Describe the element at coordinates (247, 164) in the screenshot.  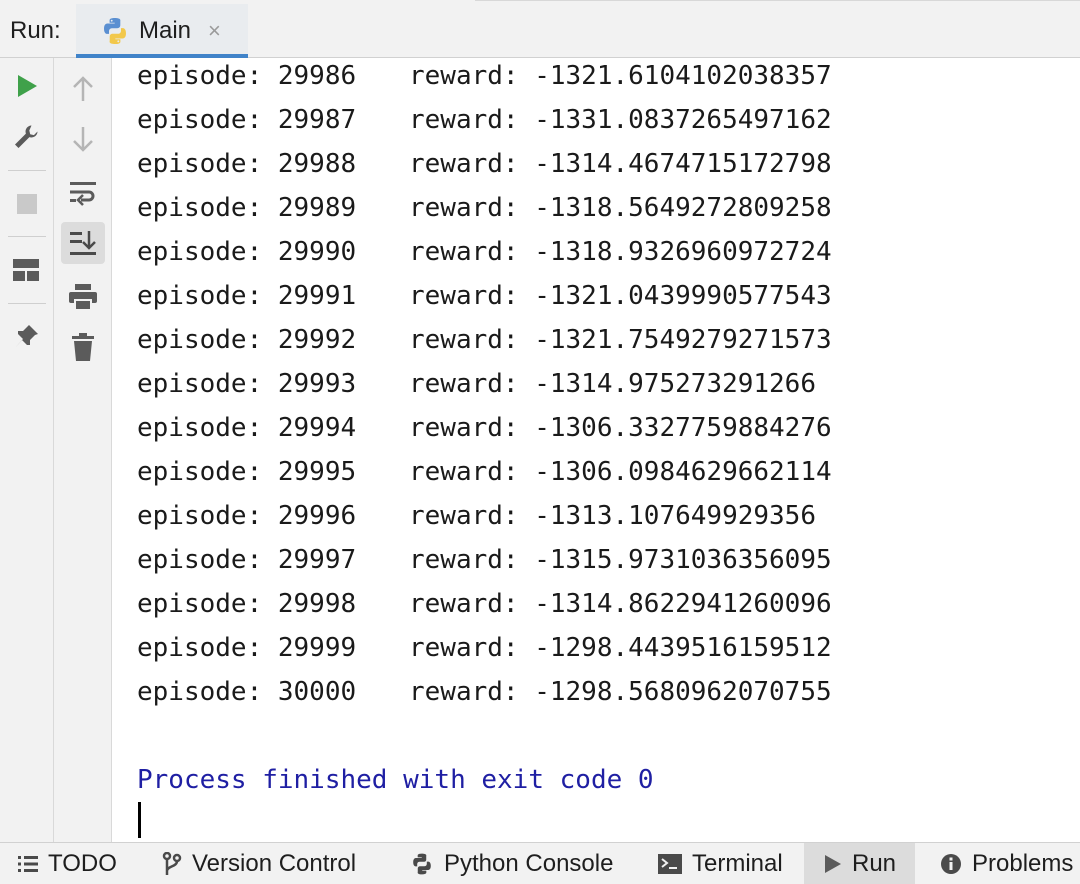
I see `episode-text: episode: 29988` at that location.